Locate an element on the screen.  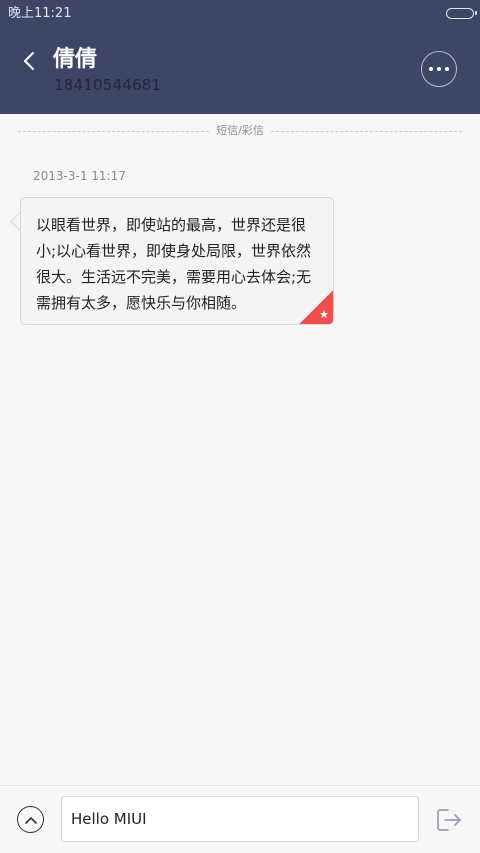
favorite-badge: ★ is located at coordinates (316, 307).